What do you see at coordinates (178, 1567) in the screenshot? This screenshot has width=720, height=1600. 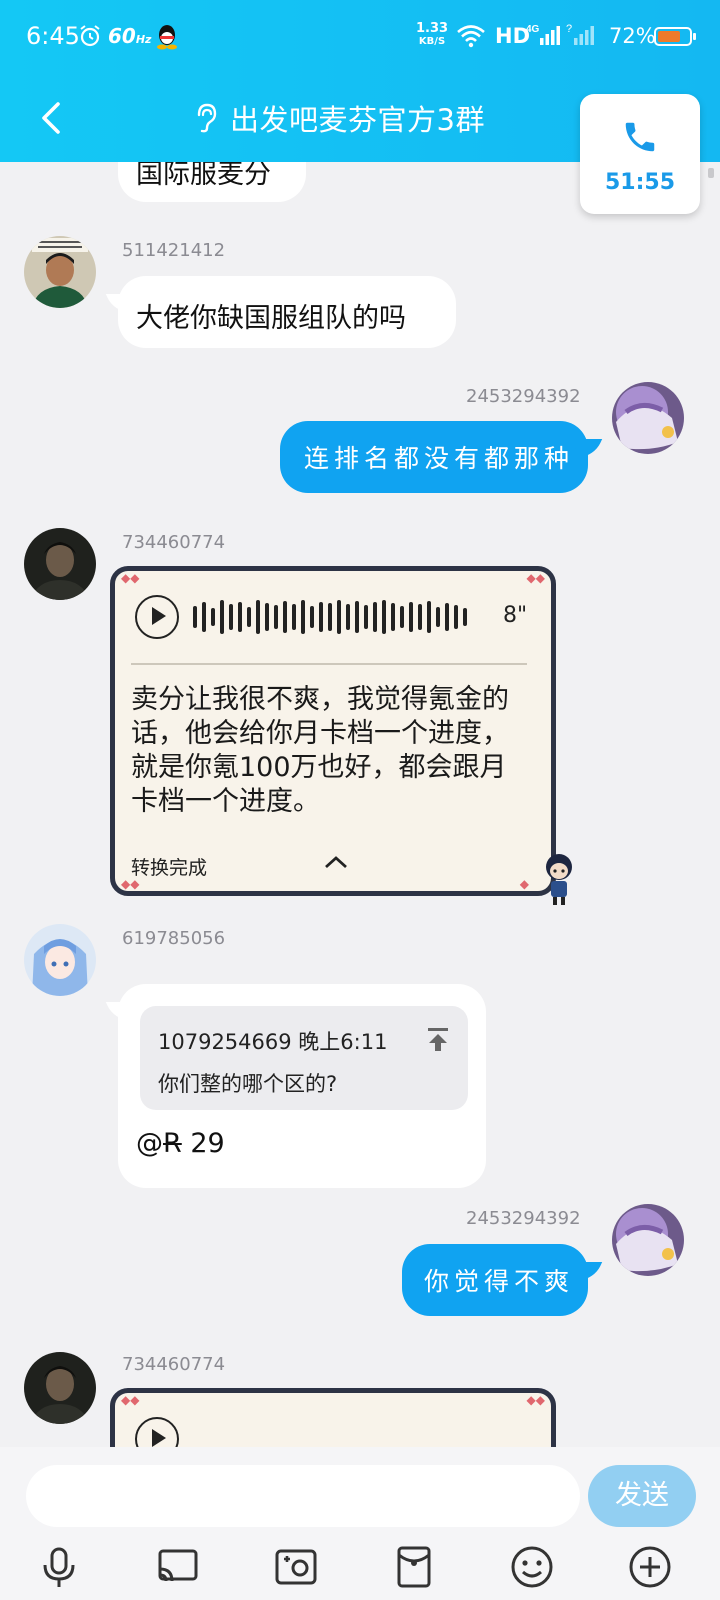 I see `screen-share-icon` at bounding box center [178, 1567].